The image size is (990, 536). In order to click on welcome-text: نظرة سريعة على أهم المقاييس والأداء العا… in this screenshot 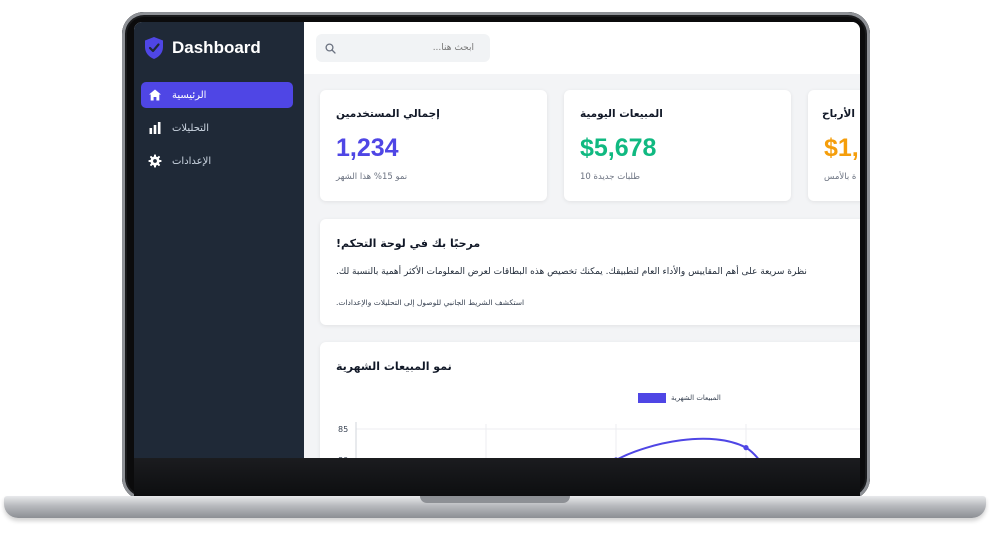, I will do `click(571, 272)`.